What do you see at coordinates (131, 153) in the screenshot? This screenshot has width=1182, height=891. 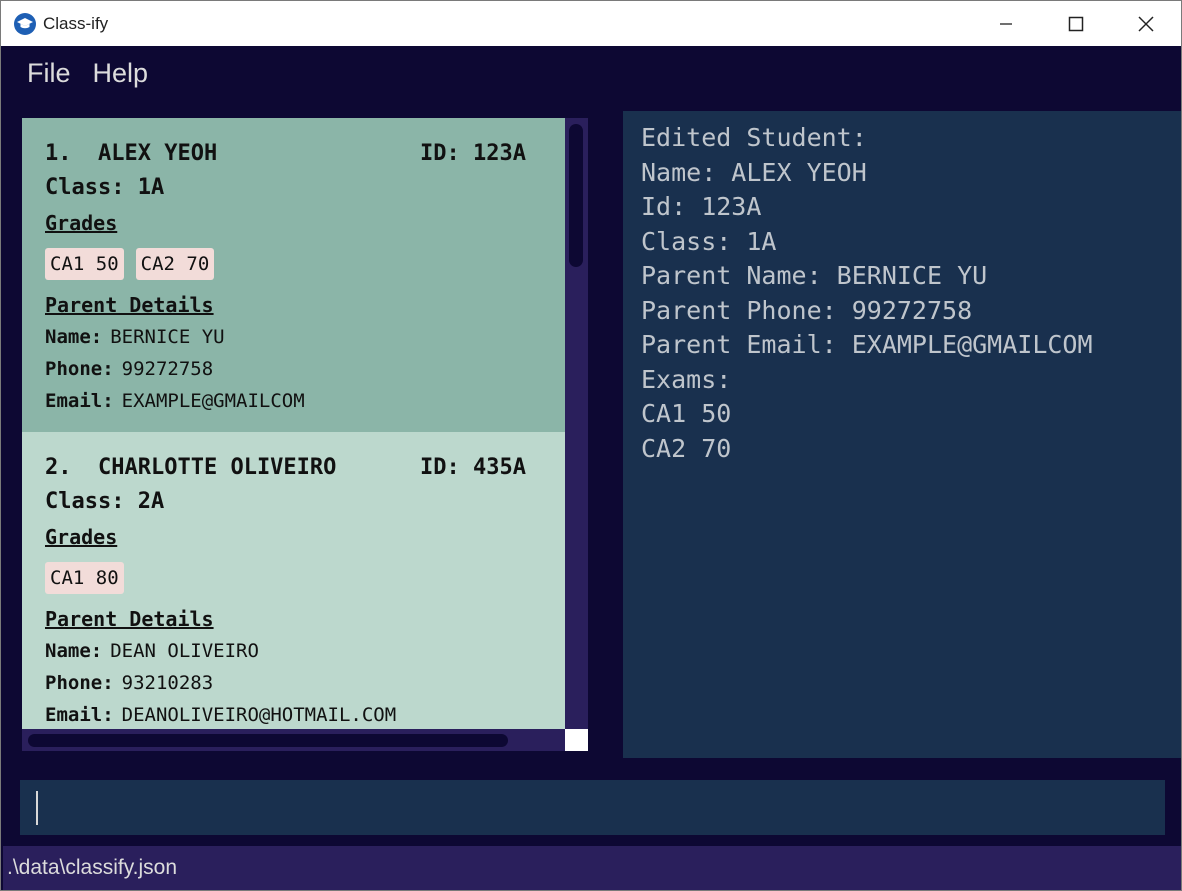 I see `student-name: 1. ALEX YEOH` at bounding box center [131, 153].